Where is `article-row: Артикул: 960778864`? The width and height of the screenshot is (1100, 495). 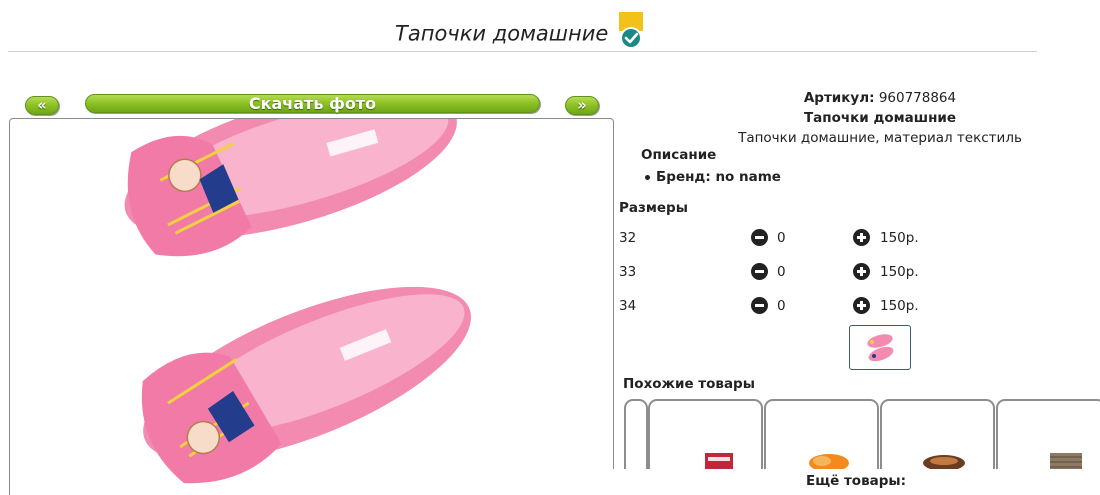
article-row: Артикул: 960778864 is located at coordinates (880, 98).